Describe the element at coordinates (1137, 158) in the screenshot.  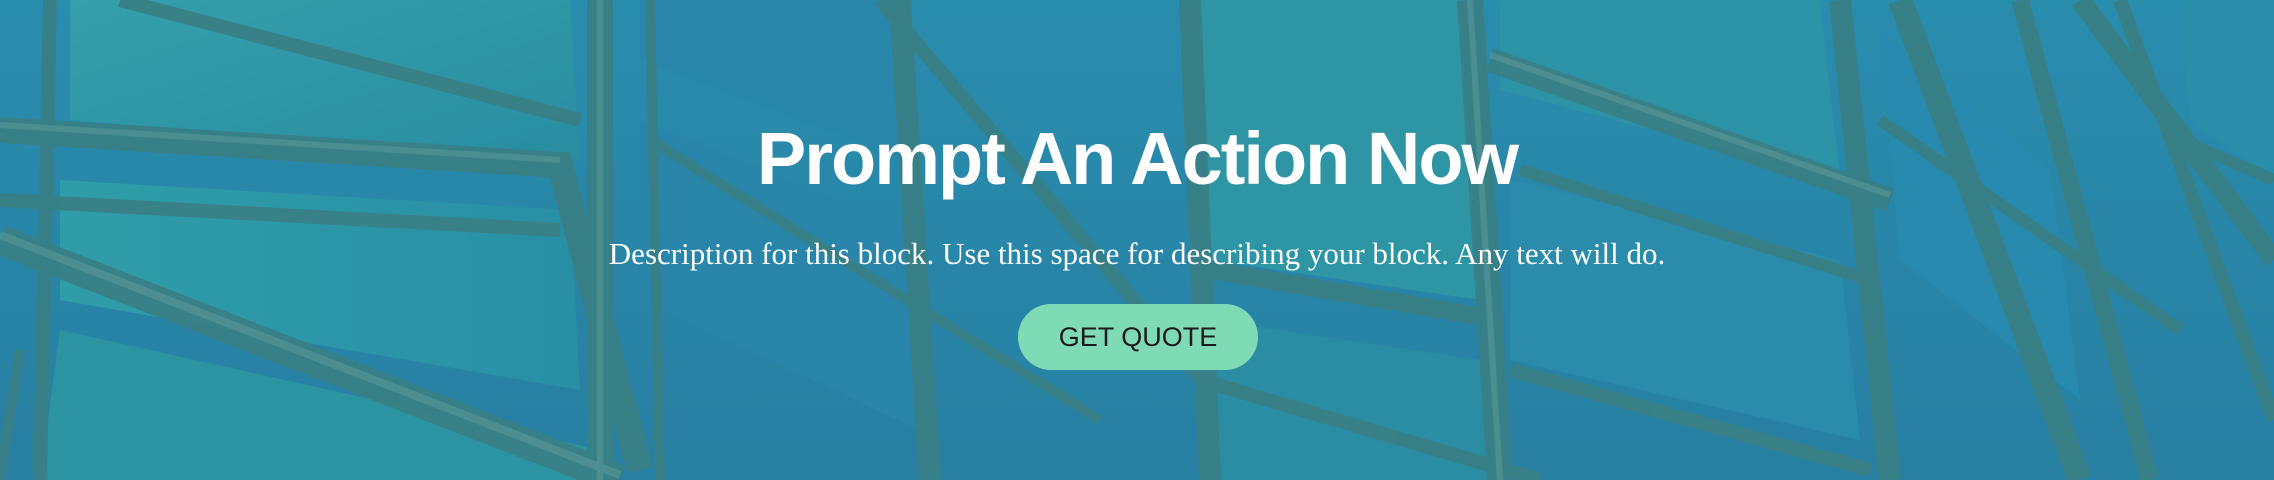
I see `hero-title: Prompt An Action Now` at that location.